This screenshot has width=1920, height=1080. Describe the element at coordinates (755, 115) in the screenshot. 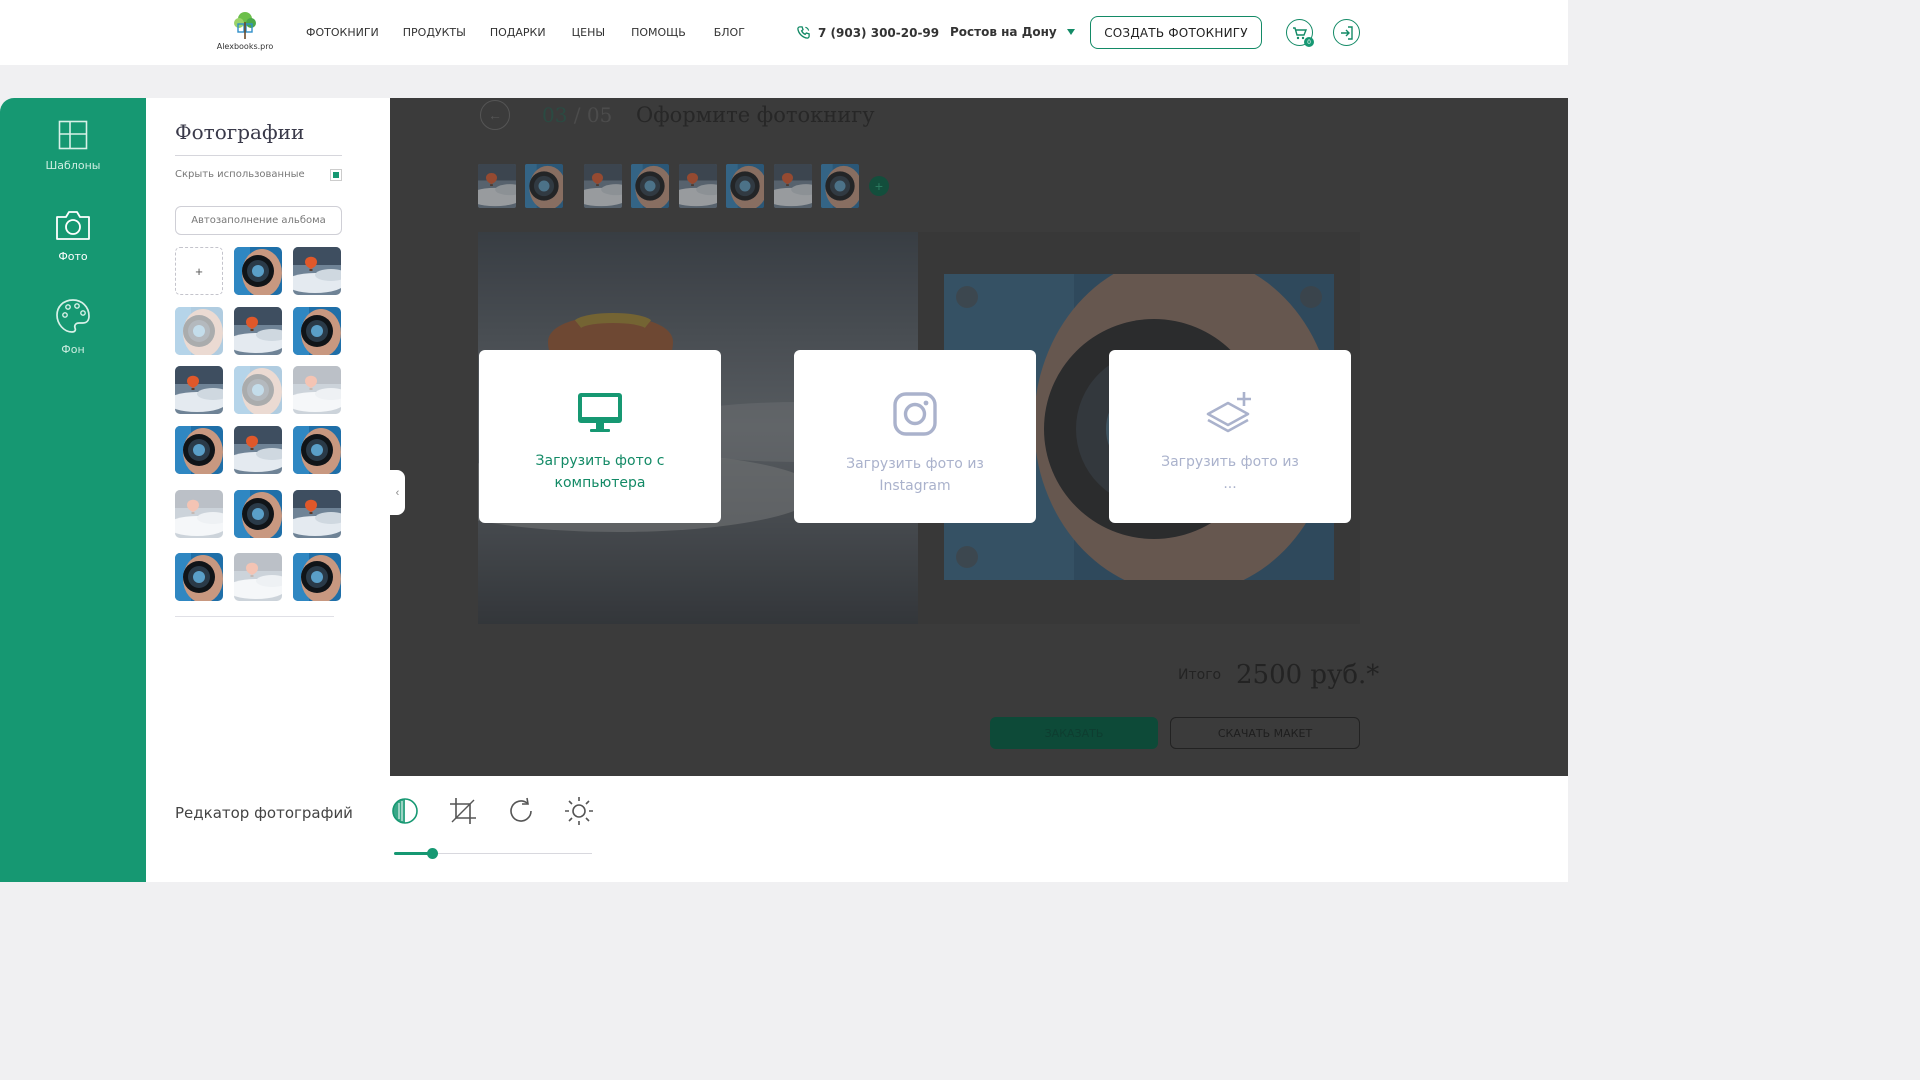

I see `workspace-title: Оформите фотокнигу` at that location.